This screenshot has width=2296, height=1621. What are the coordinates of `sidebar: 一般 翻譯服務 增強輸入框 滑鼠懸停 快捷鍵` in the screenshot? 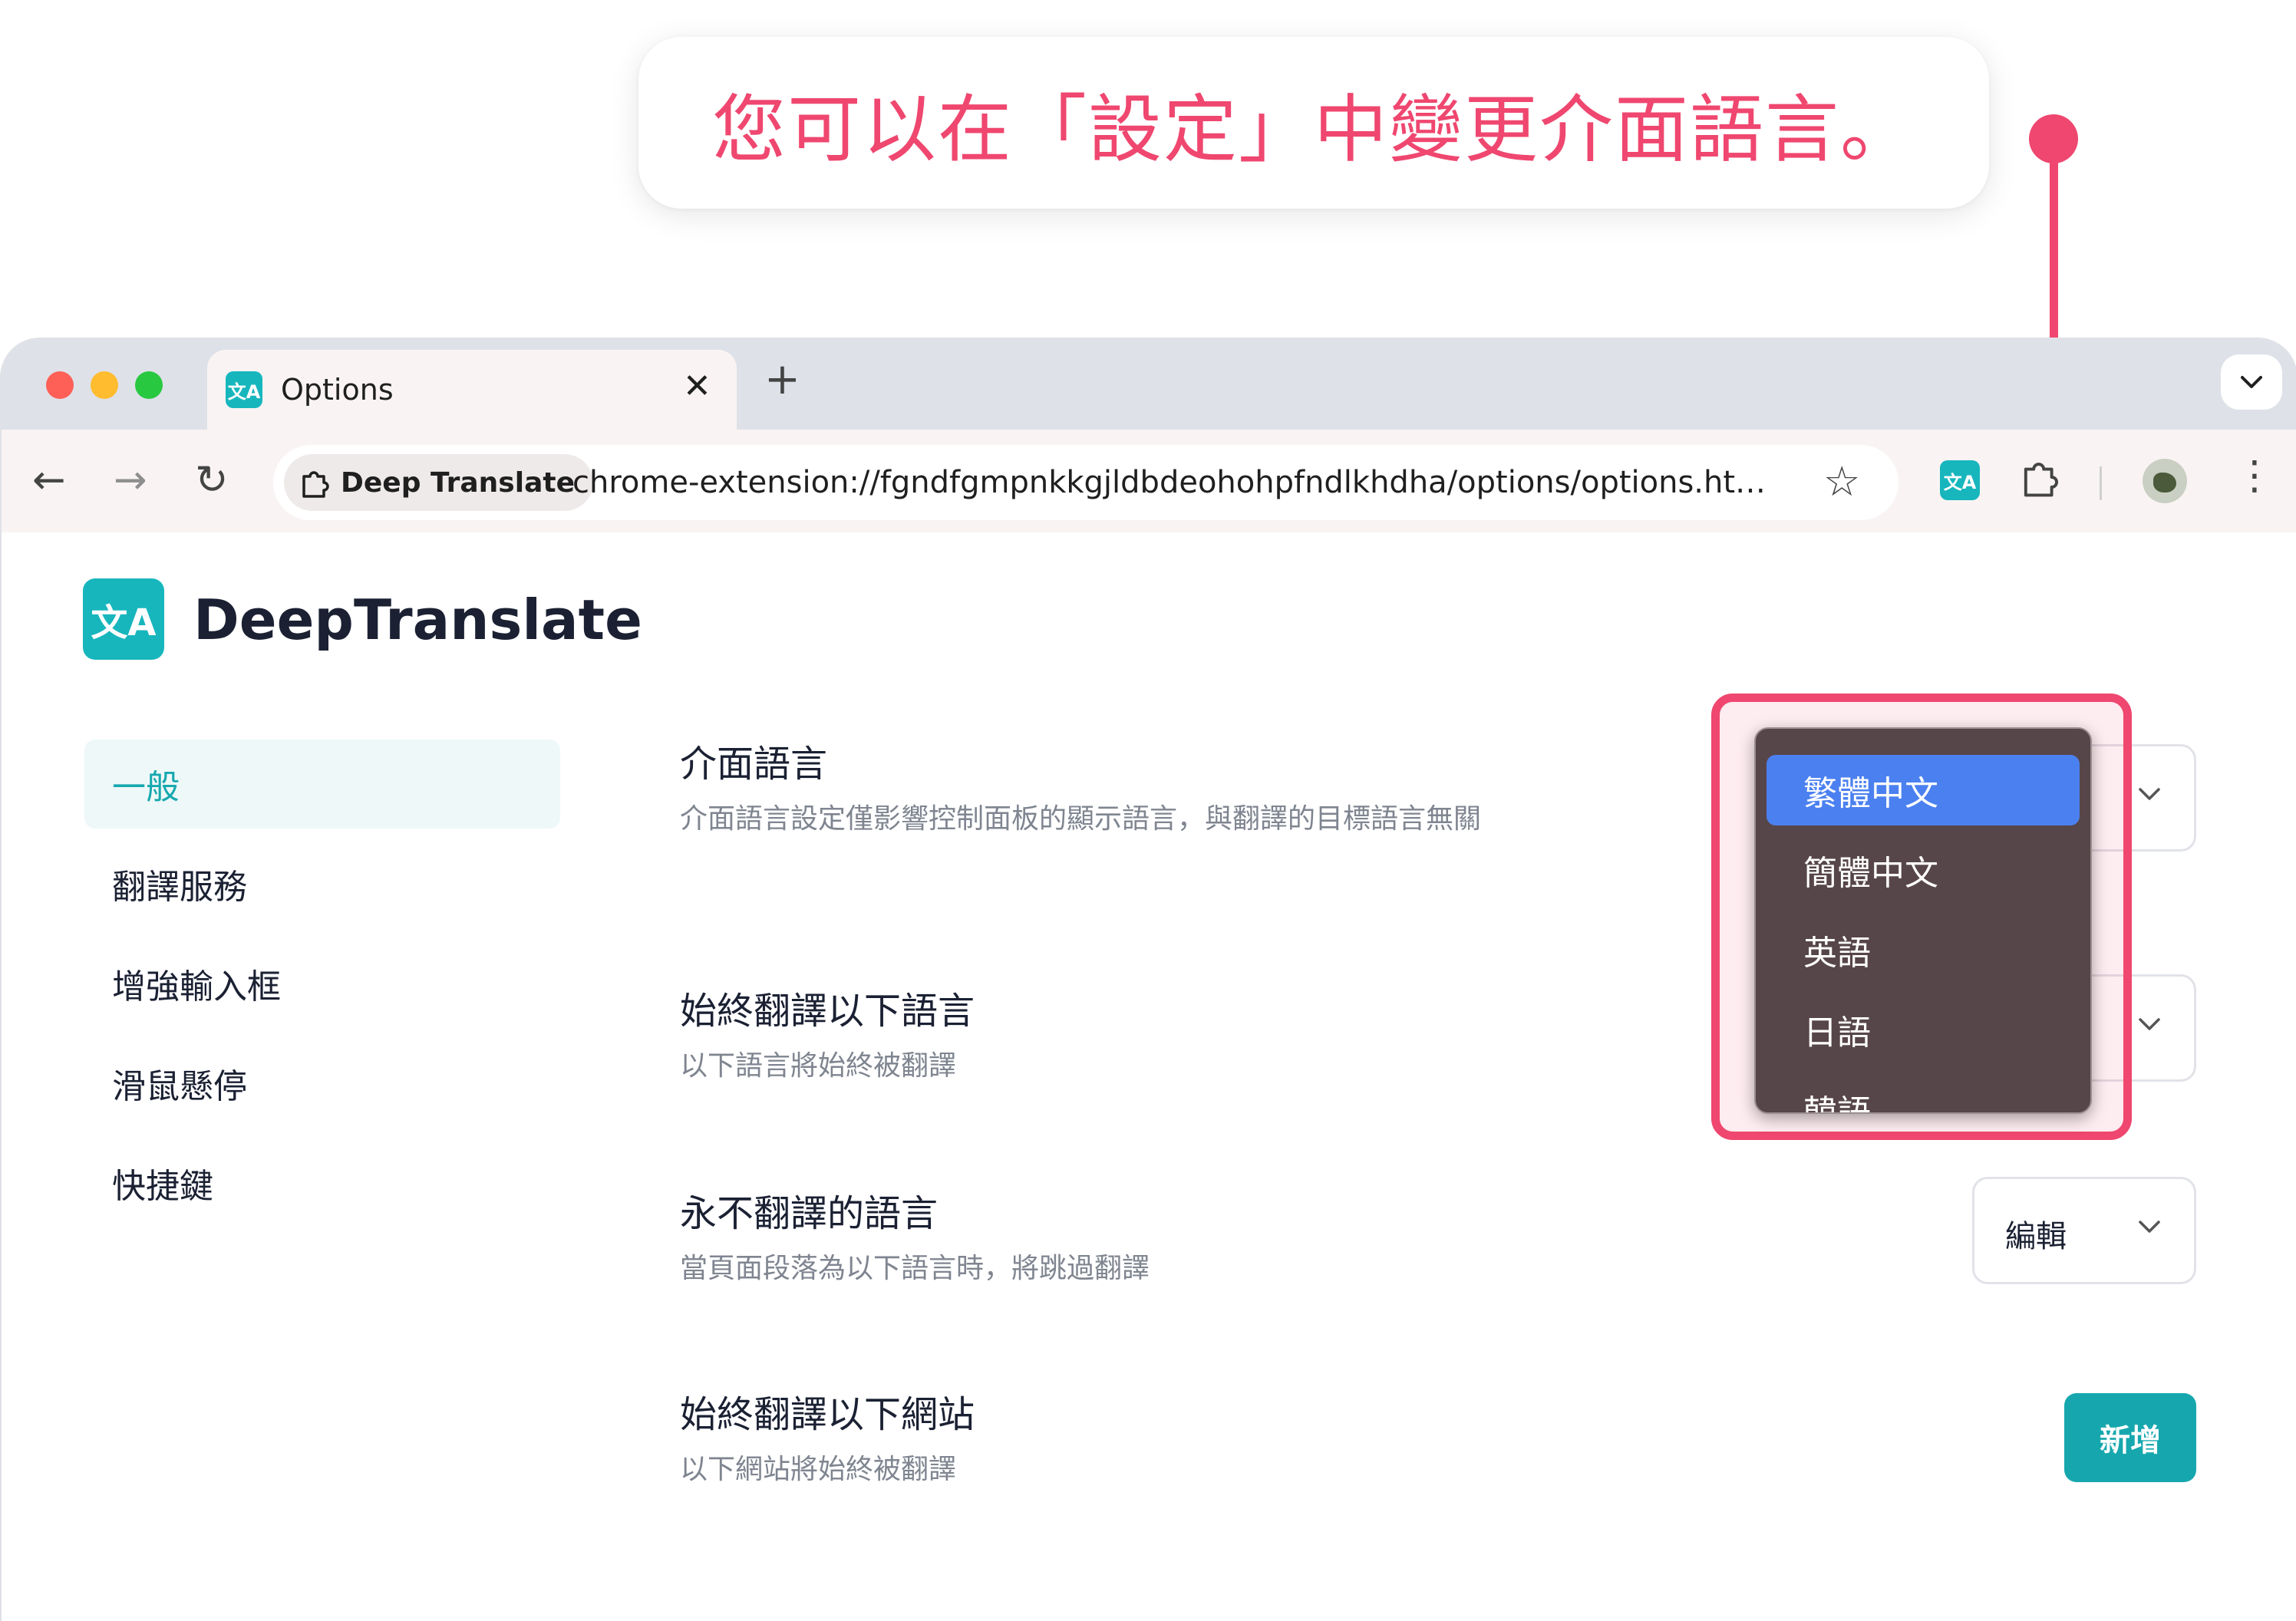 It's located at (322, 989).